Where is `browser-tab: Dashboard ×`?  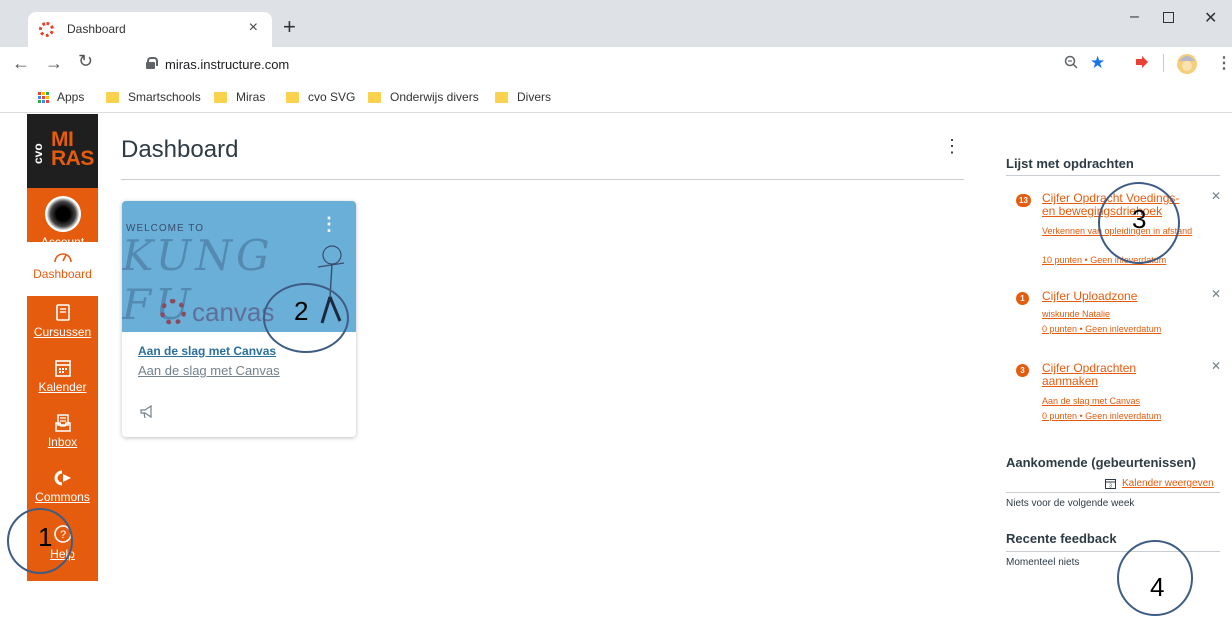 browser-tab: Dashboard × is located at coordinates (150, 29).